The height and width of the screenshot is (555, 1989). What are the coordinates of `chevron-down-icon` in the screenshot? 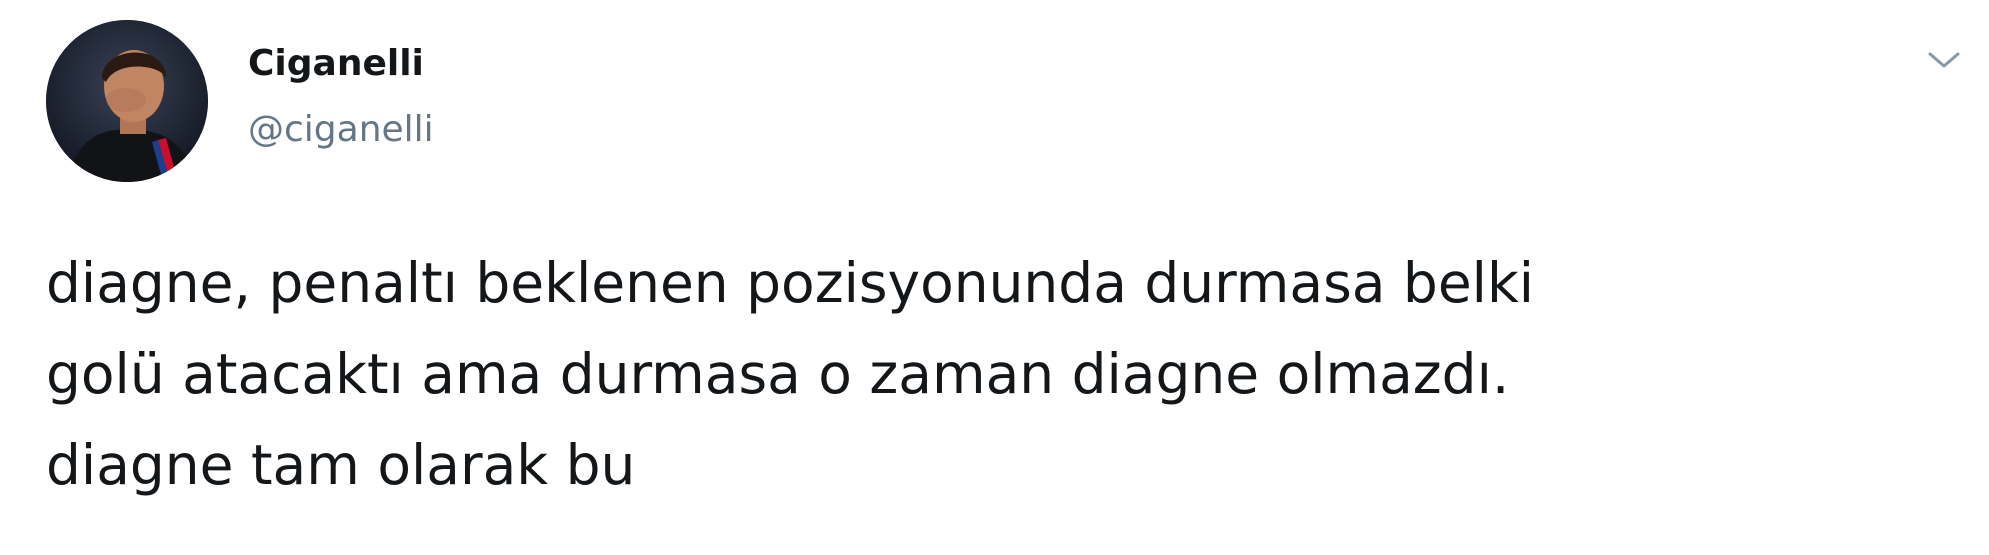 It's located at (1944, 60).